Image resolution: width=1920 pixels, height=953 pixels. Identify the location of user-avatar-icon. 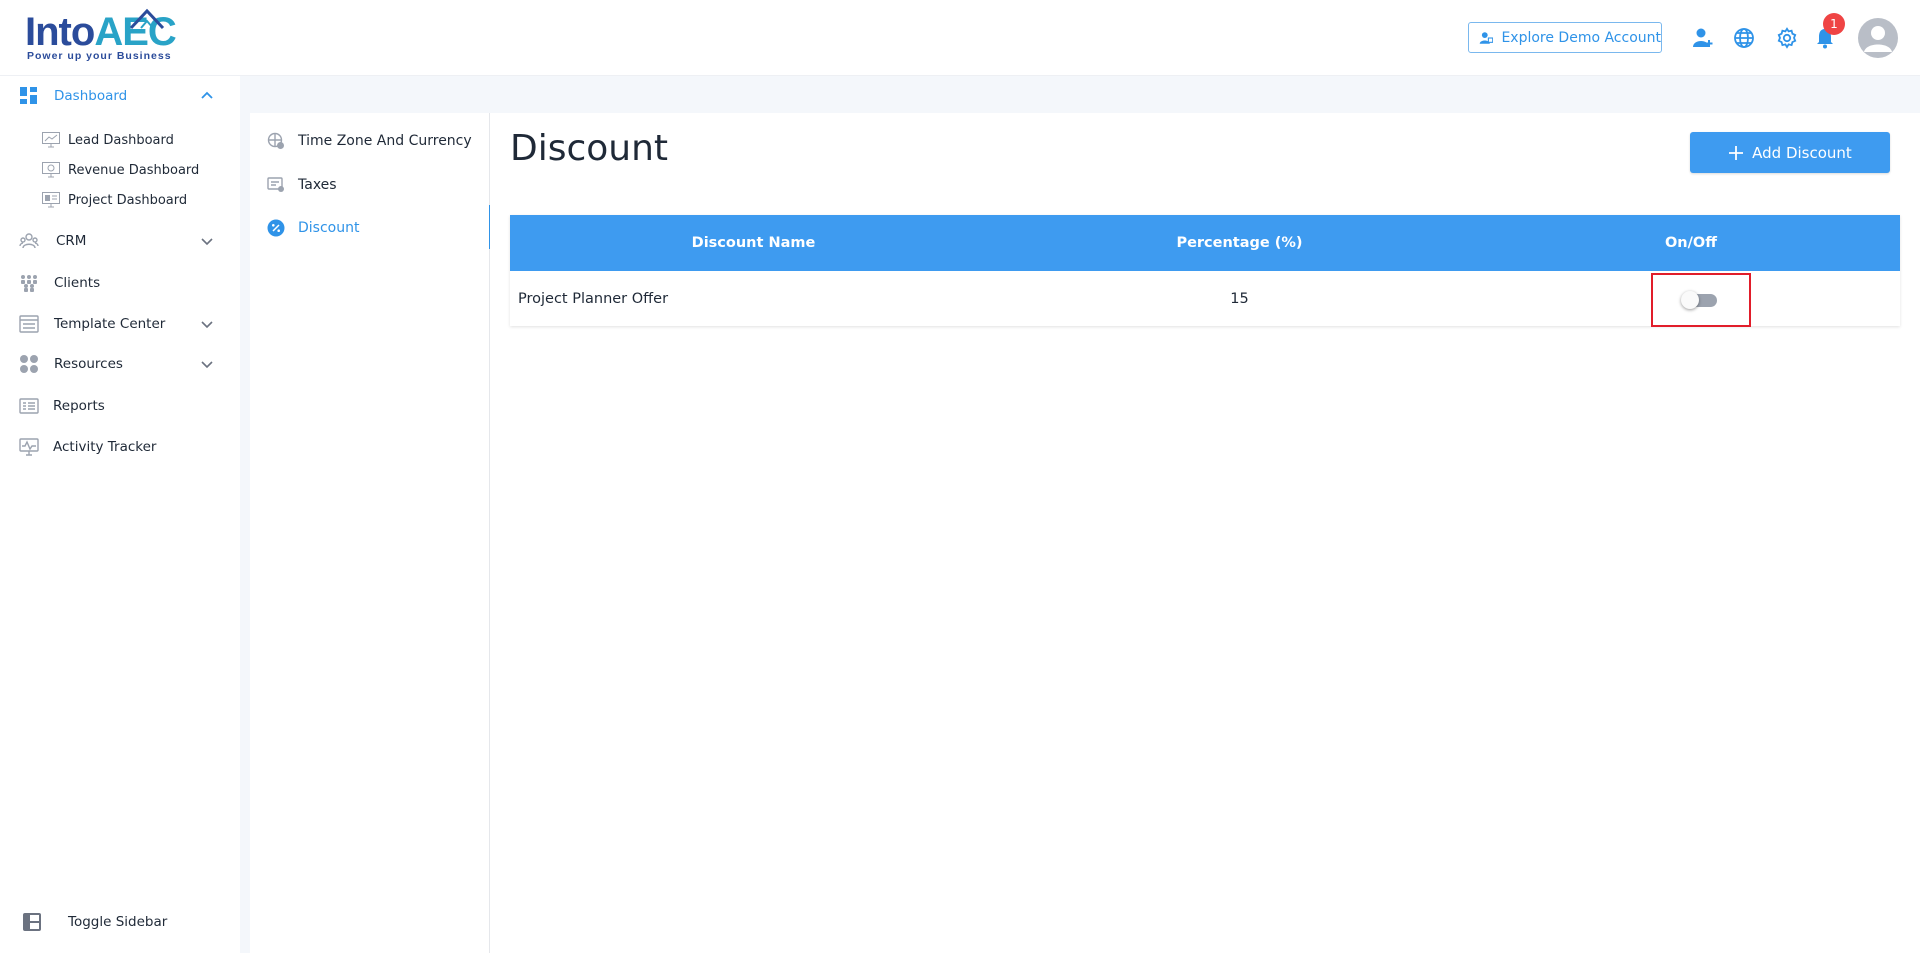
(1878, 38).